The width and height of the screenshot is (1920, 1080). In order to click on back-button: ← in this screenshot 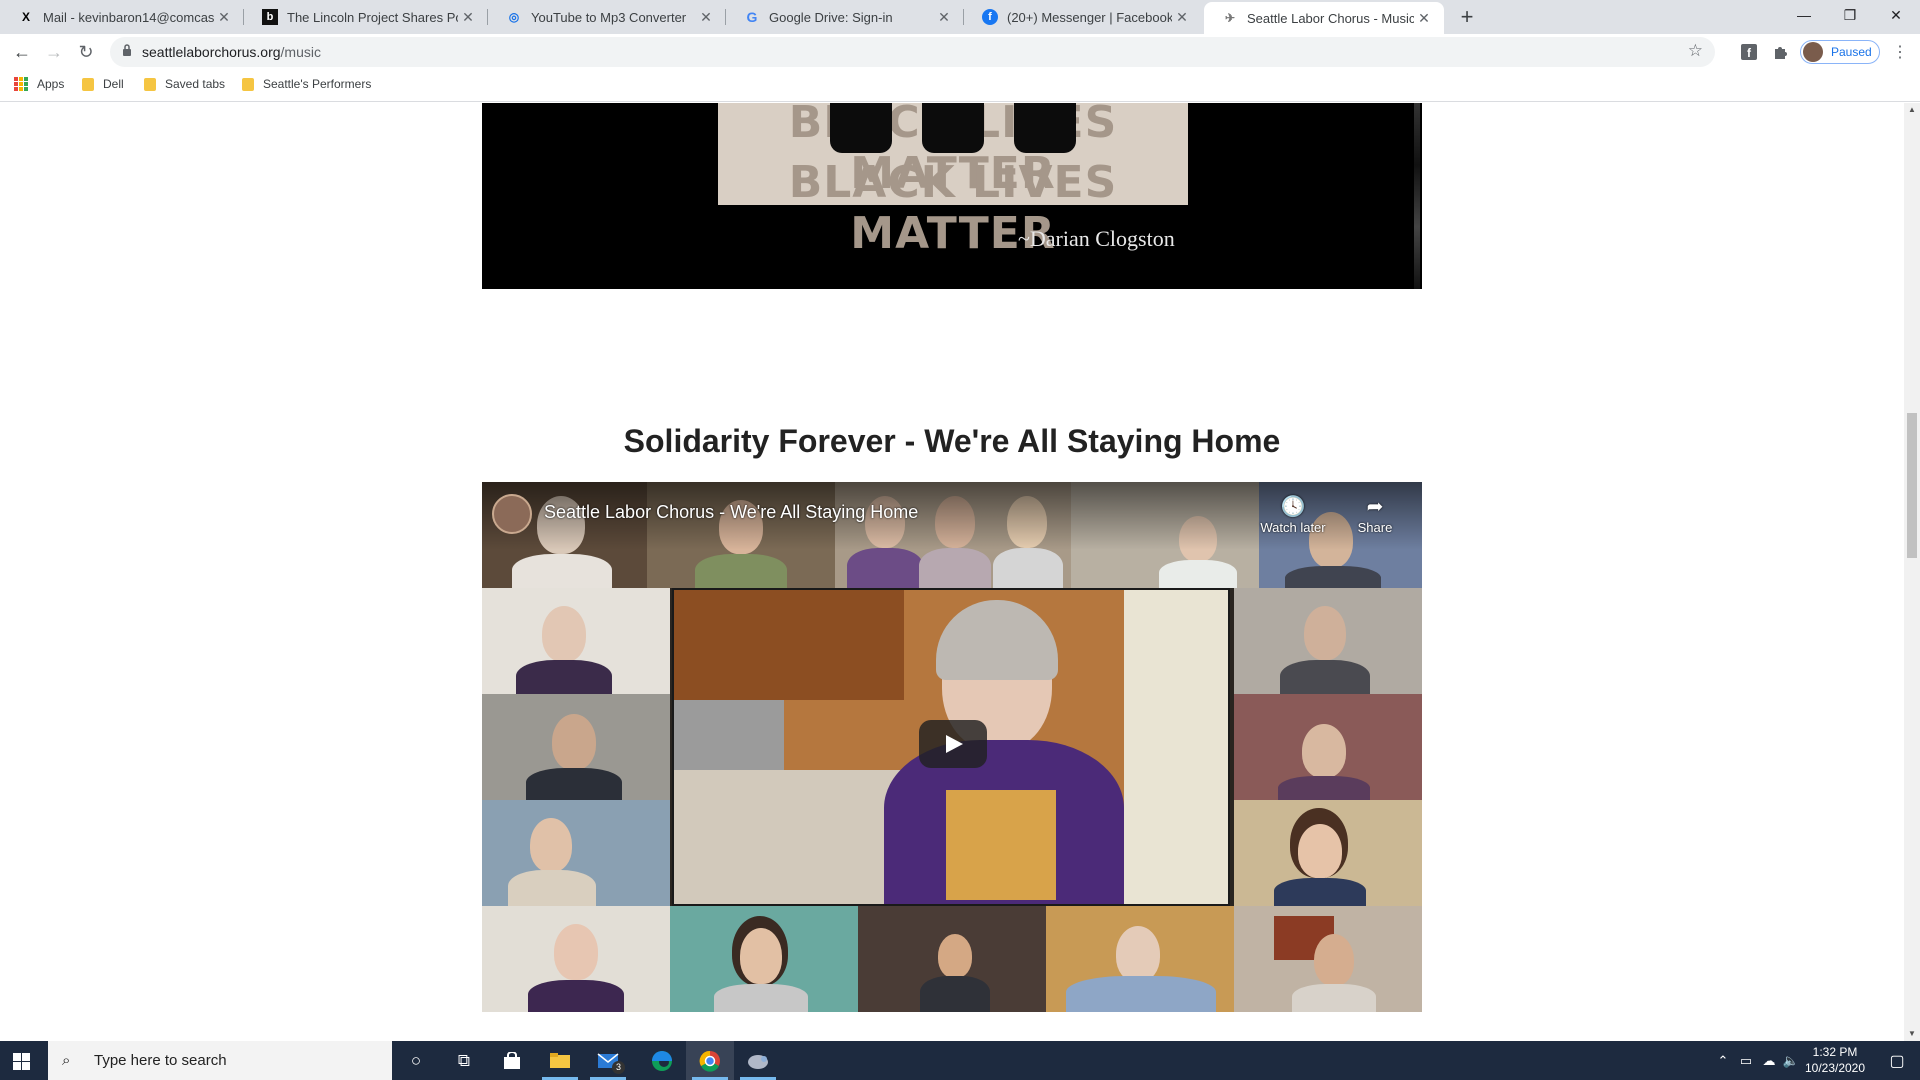, I will do `click(22, 52)`.